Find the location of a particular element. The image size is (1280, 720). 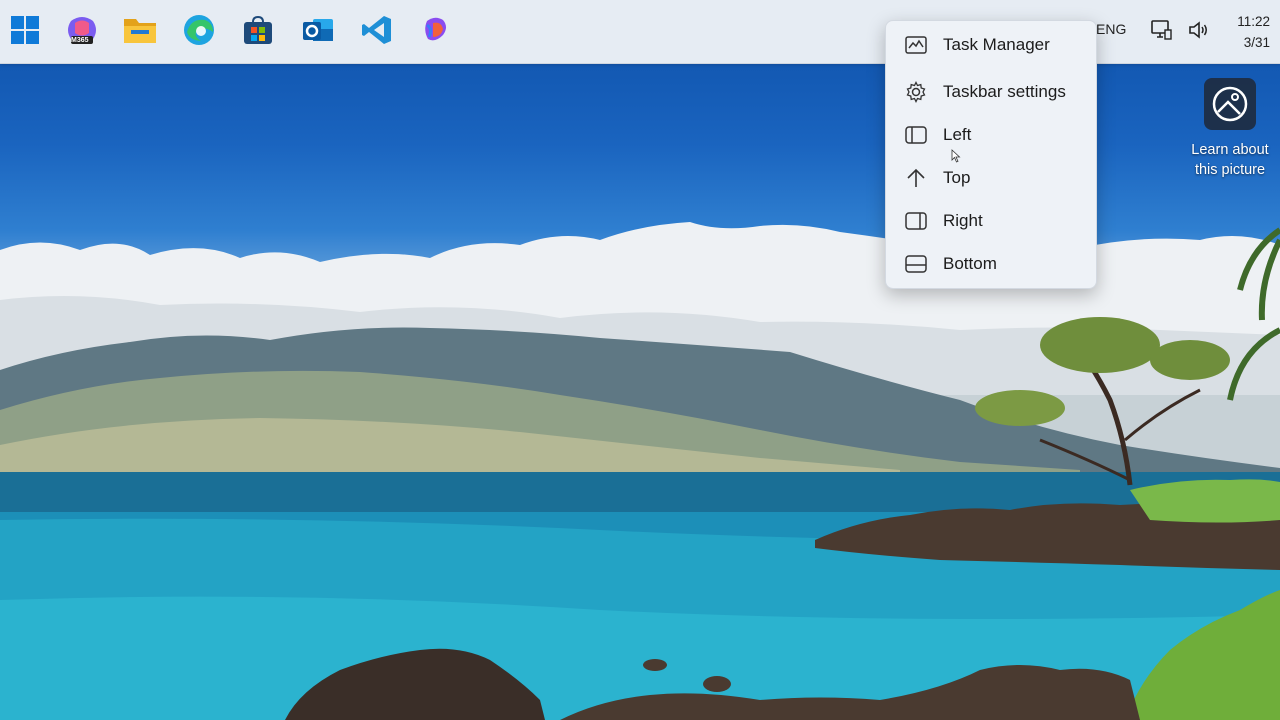

outlook-icon is located at coordinates (318, 30).